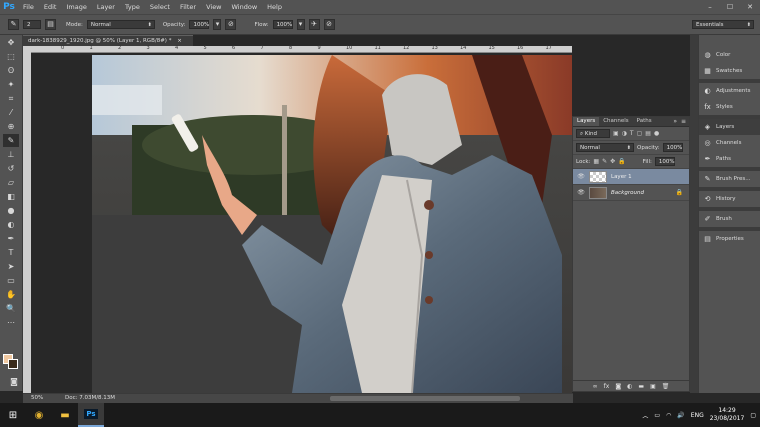  Describe the element at coordinates (11, 238) in the screenshot. I see `pen-tool-icon: ✒` at that location.